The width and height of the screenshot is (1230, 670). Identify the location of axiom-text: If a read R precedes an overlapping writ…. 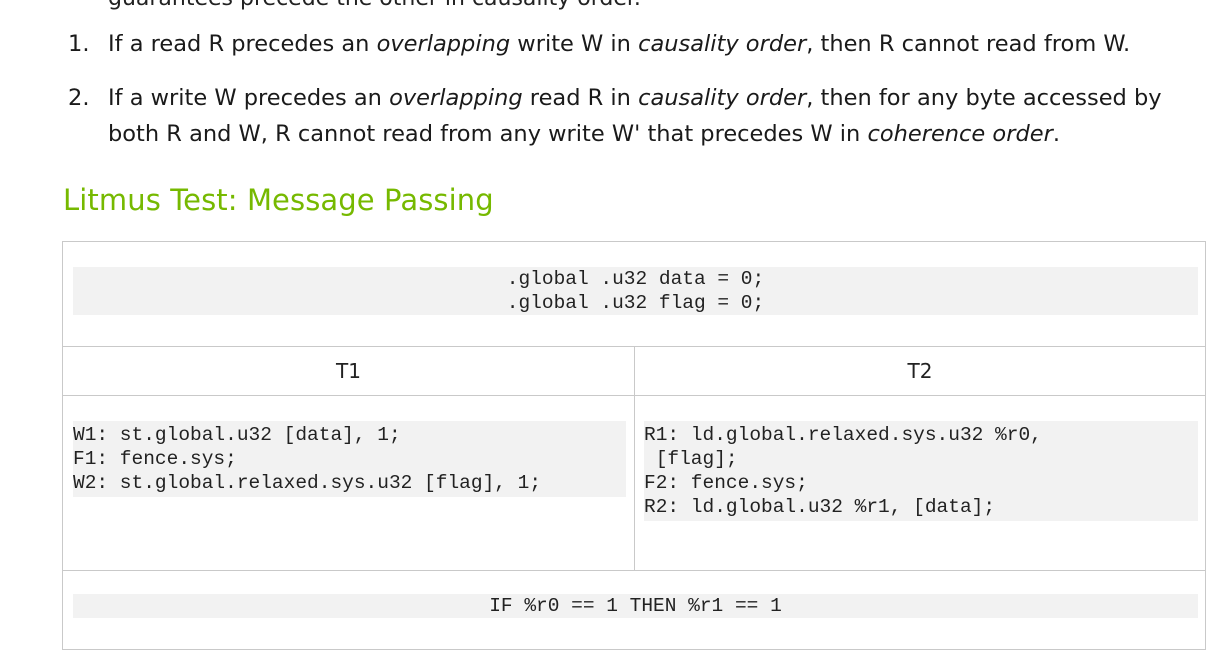
(619, 44).